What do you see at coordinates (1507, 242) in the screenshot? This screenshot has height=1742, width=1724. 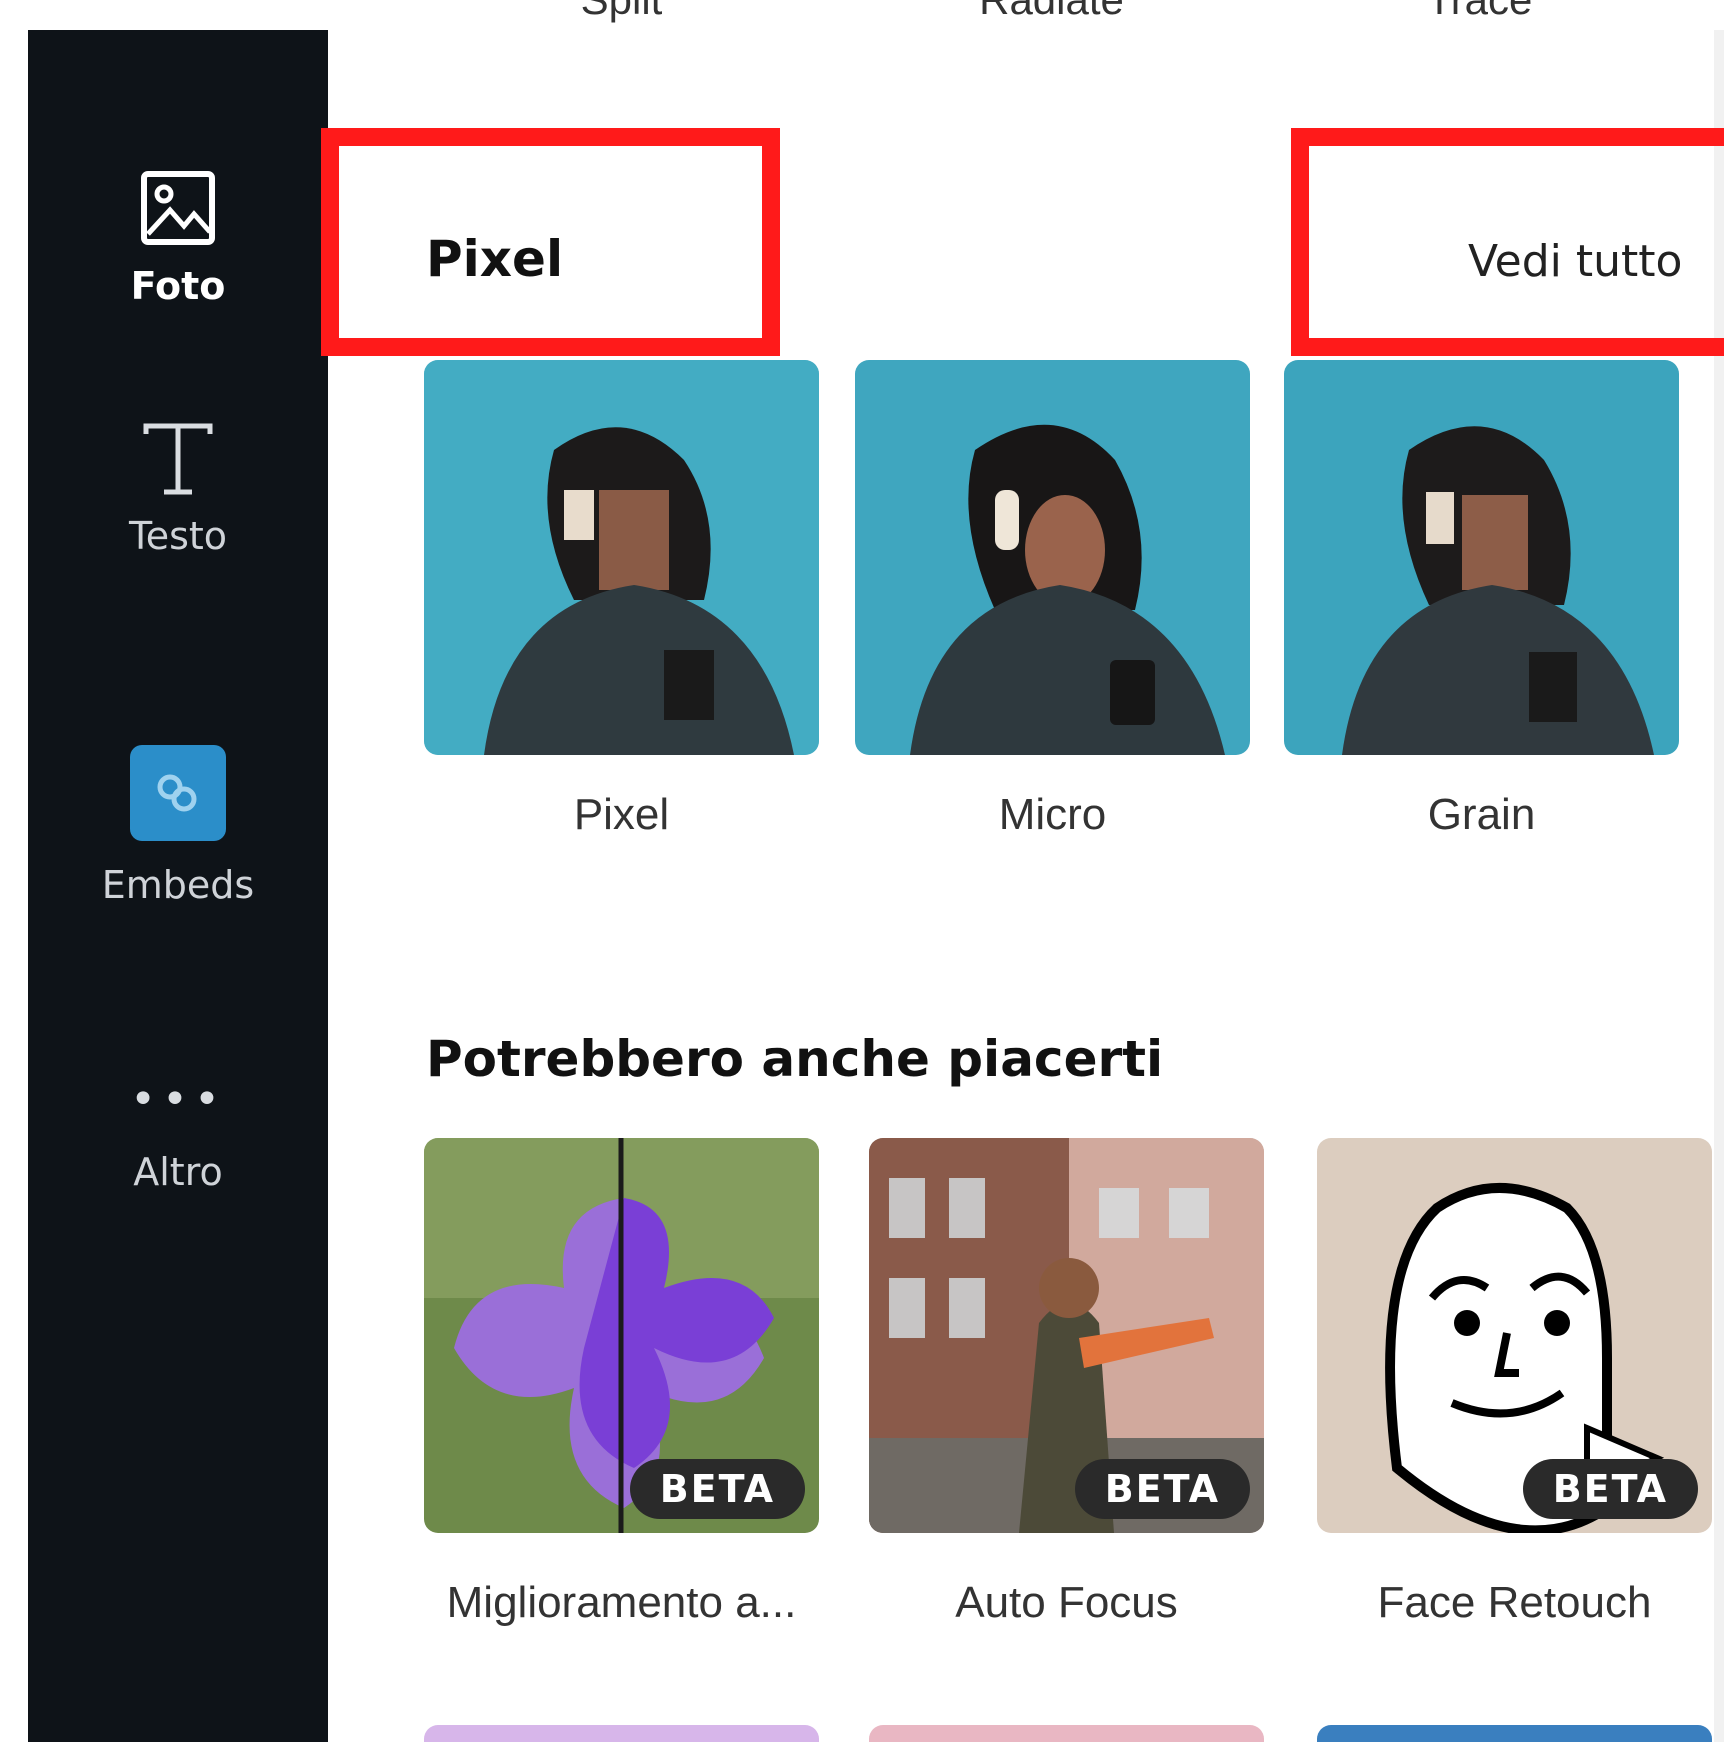 I see `highlight-box-see-all` at bounding box center [1507, 242].